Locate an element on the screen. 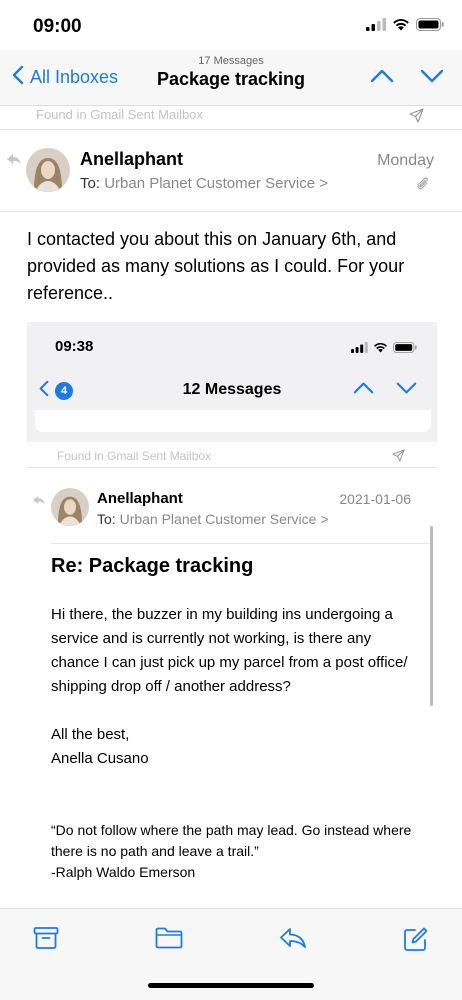 The image size is (462, 1000). embedded-status-icons is located at coordinates (384, 349).